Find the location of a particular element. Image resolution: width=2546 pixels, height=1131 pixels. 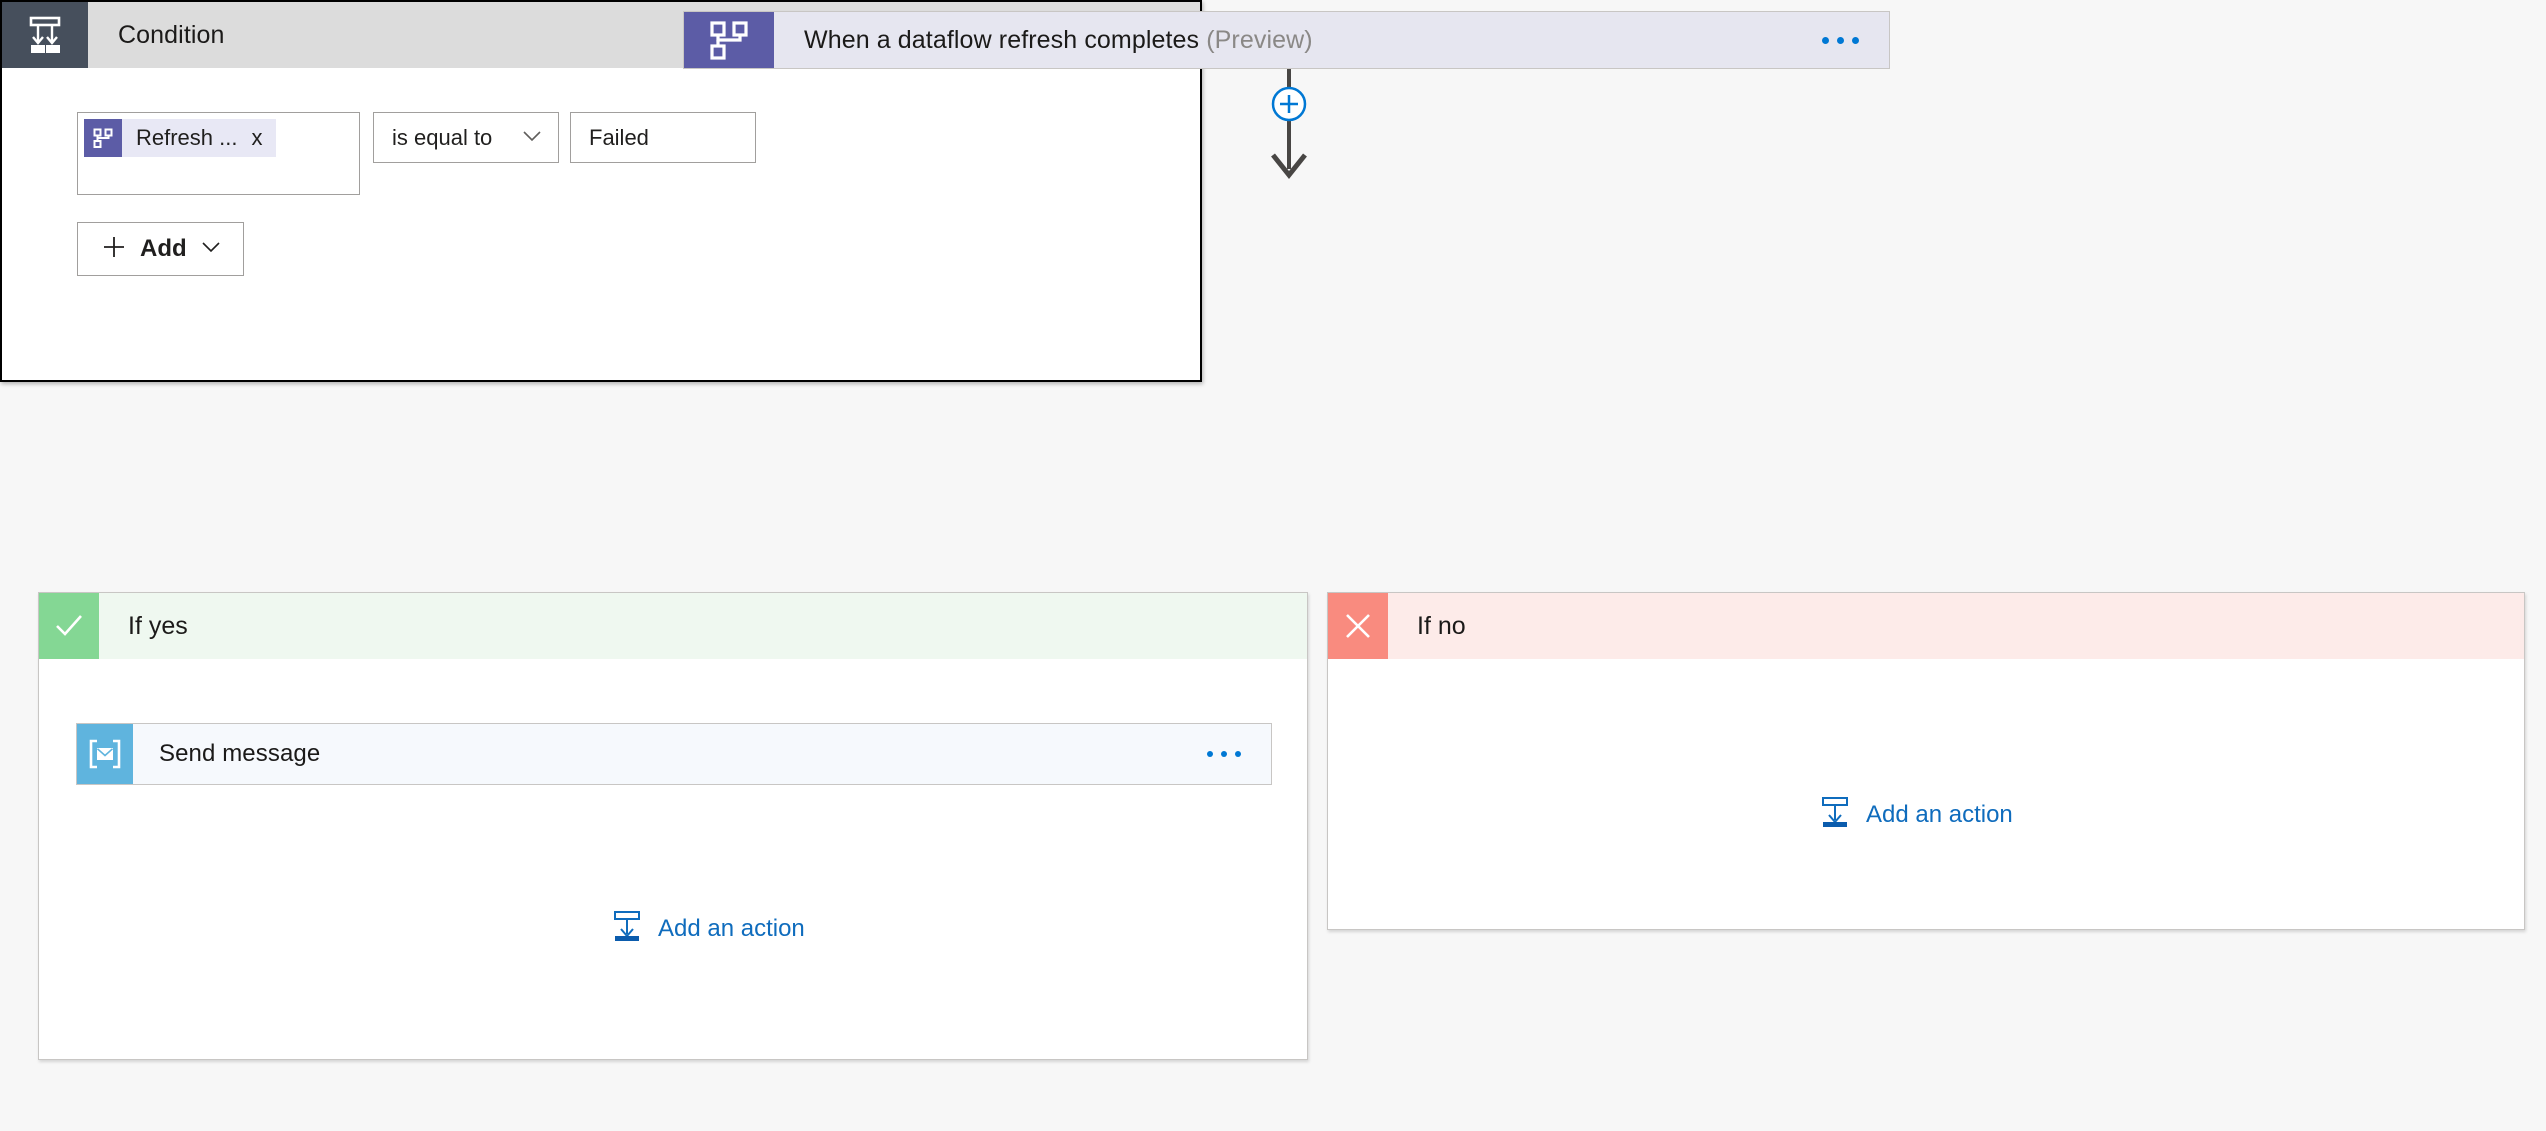

add-action-button-if-no: Add an action is located at coordinates (1915, 814).